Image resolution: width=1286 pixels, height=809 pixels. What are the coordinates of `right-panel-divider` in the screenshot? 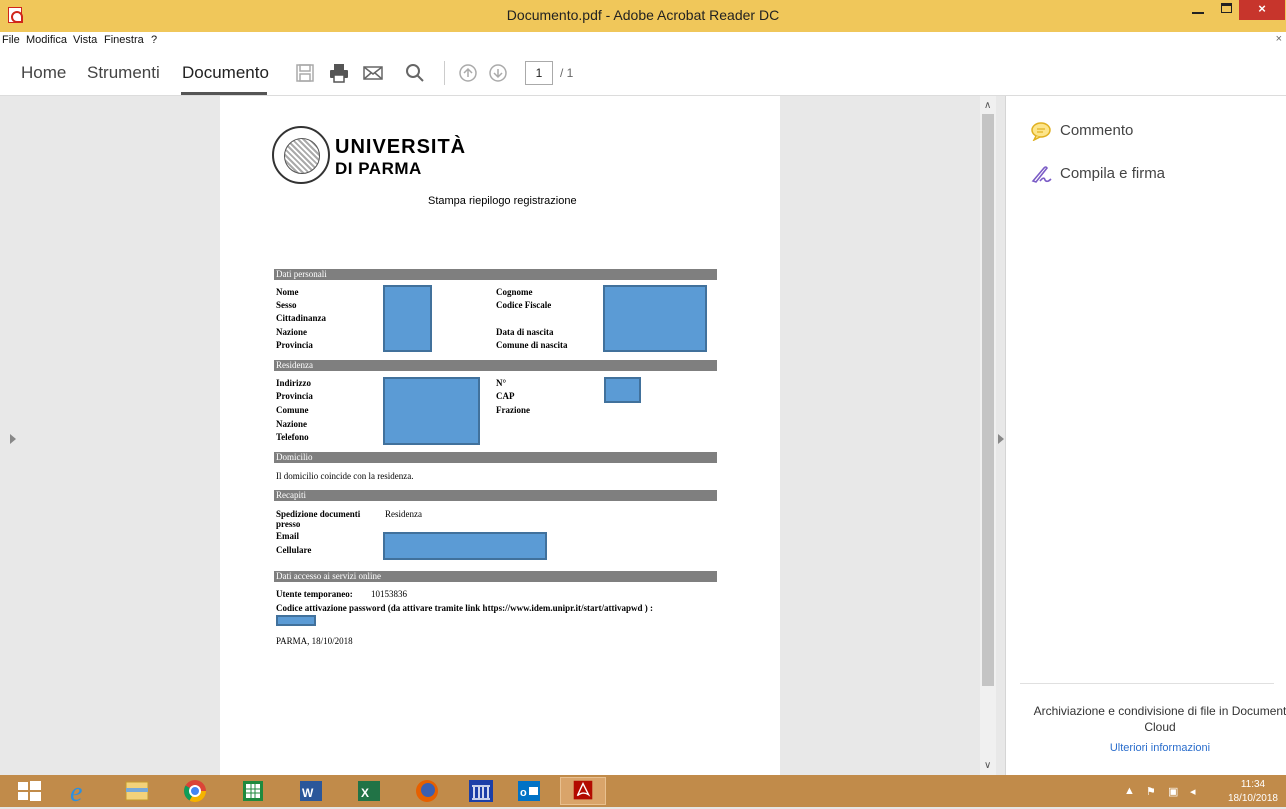 It's located at (1147, 683).